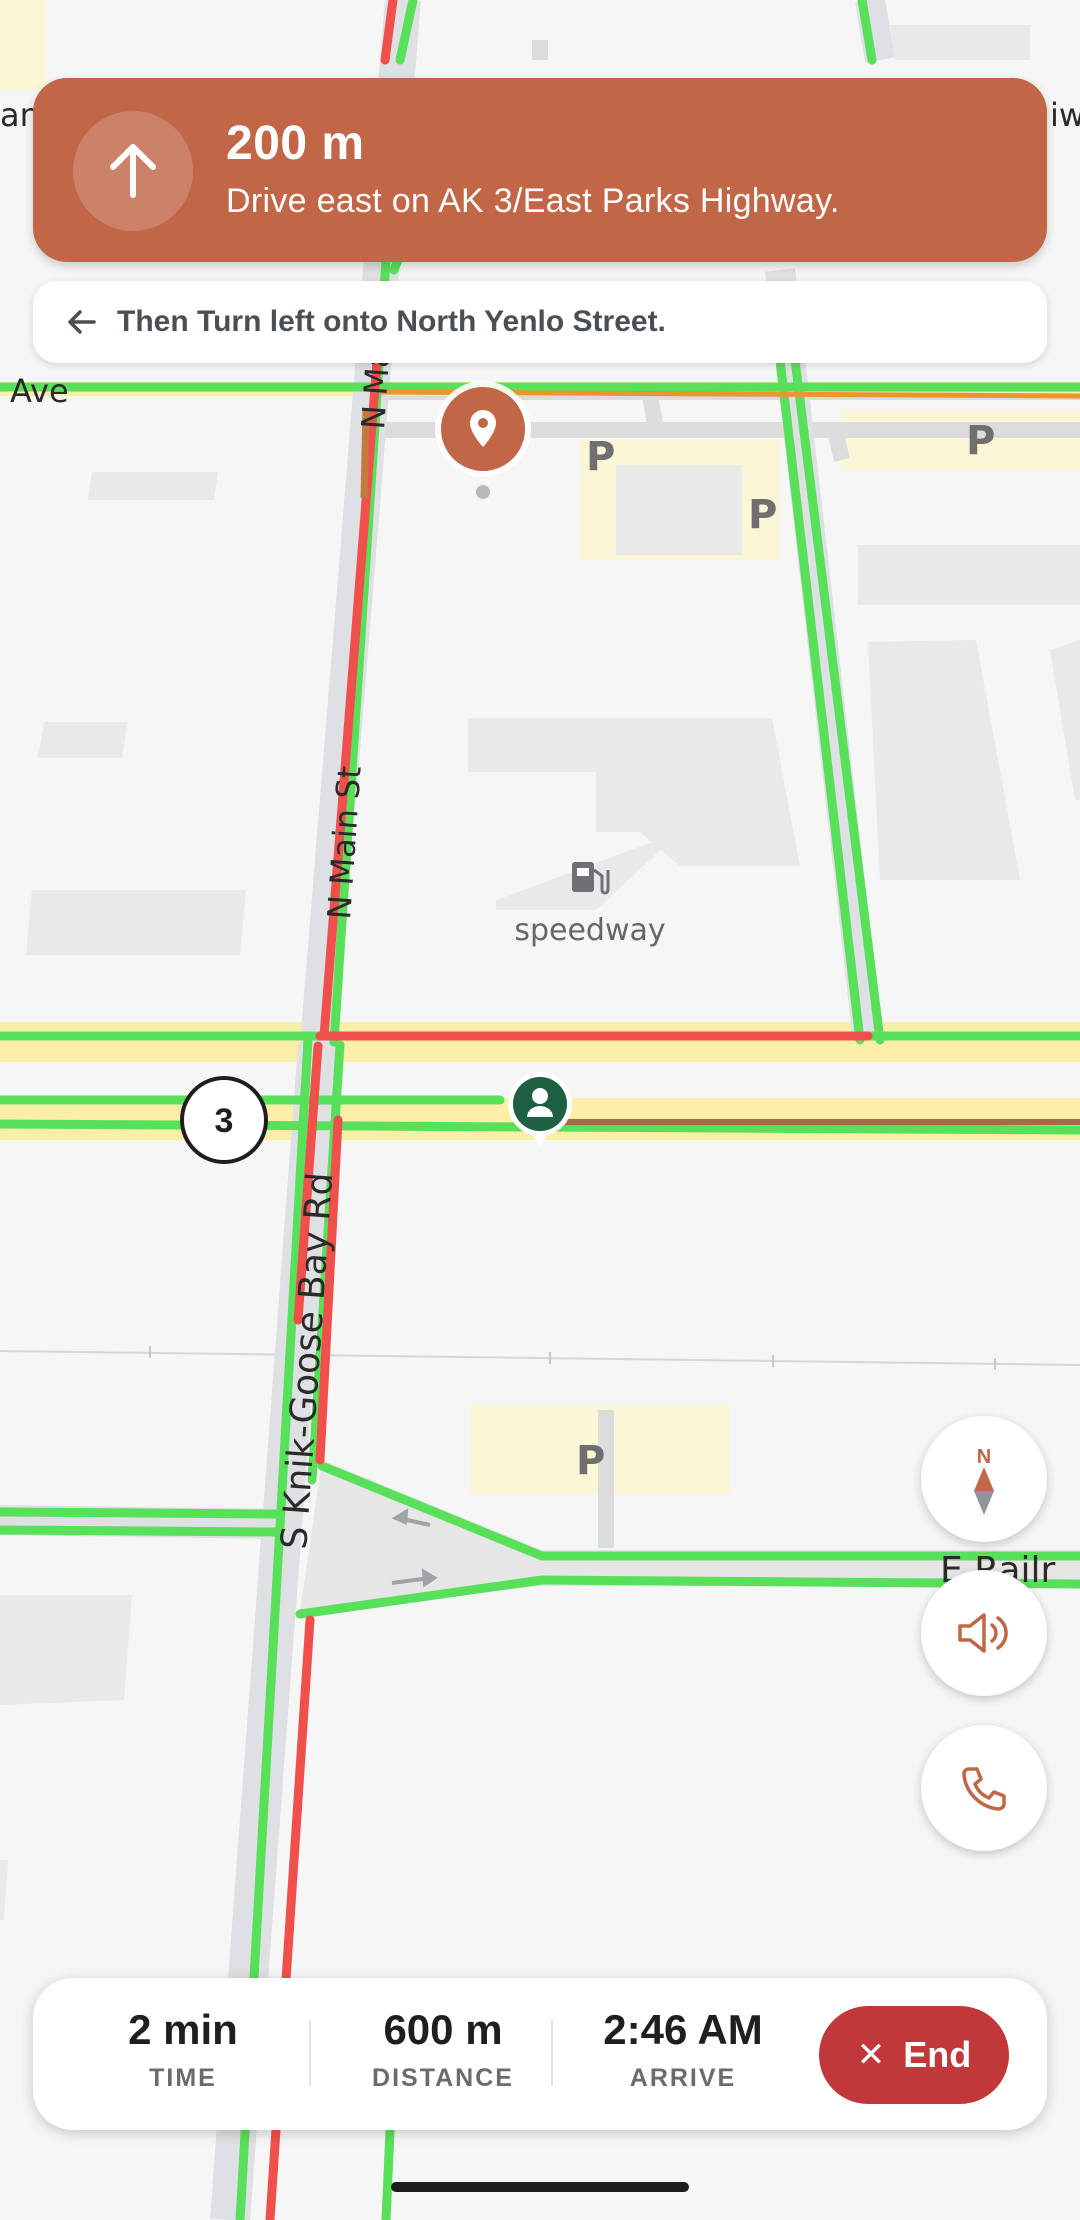  I want to click on speaker-icon, so click(983, 1633).